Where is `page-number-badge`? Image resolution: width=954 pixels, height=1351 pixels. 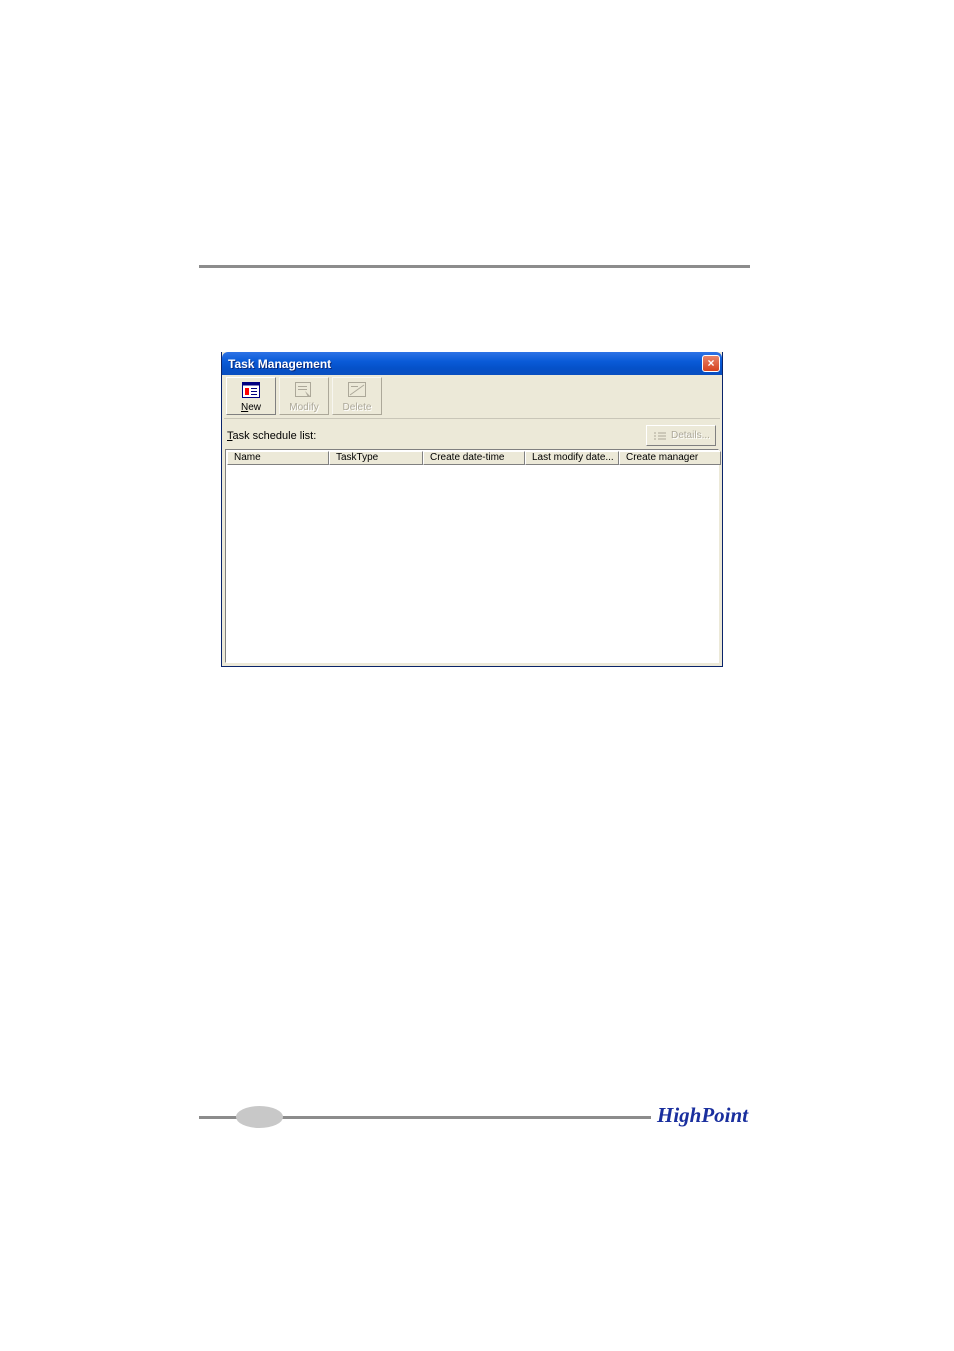 page-number-badge is located at coordinates (259, 1117).